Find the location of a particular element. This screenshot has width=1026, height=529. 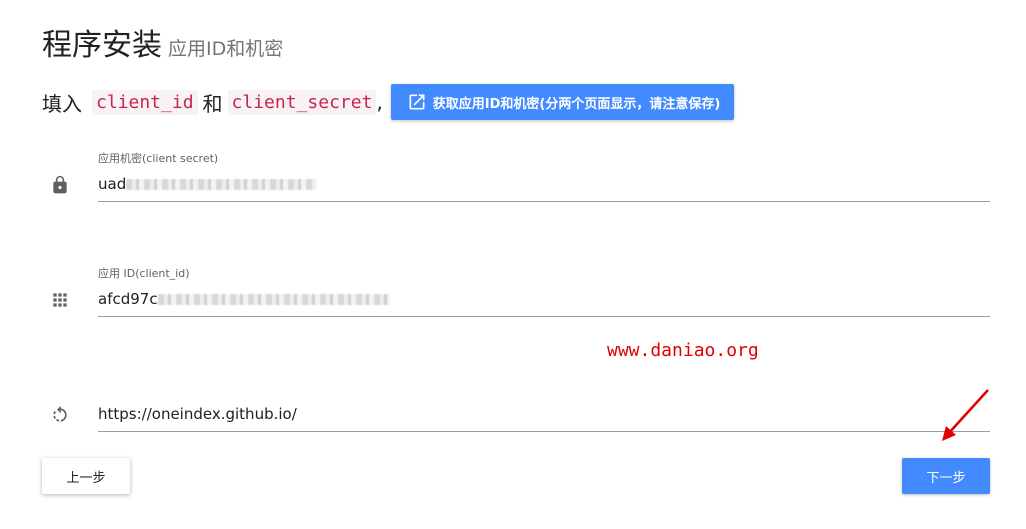

client-secret-field: 应用机密(client secret) uad is located at coordinates (516, 183).